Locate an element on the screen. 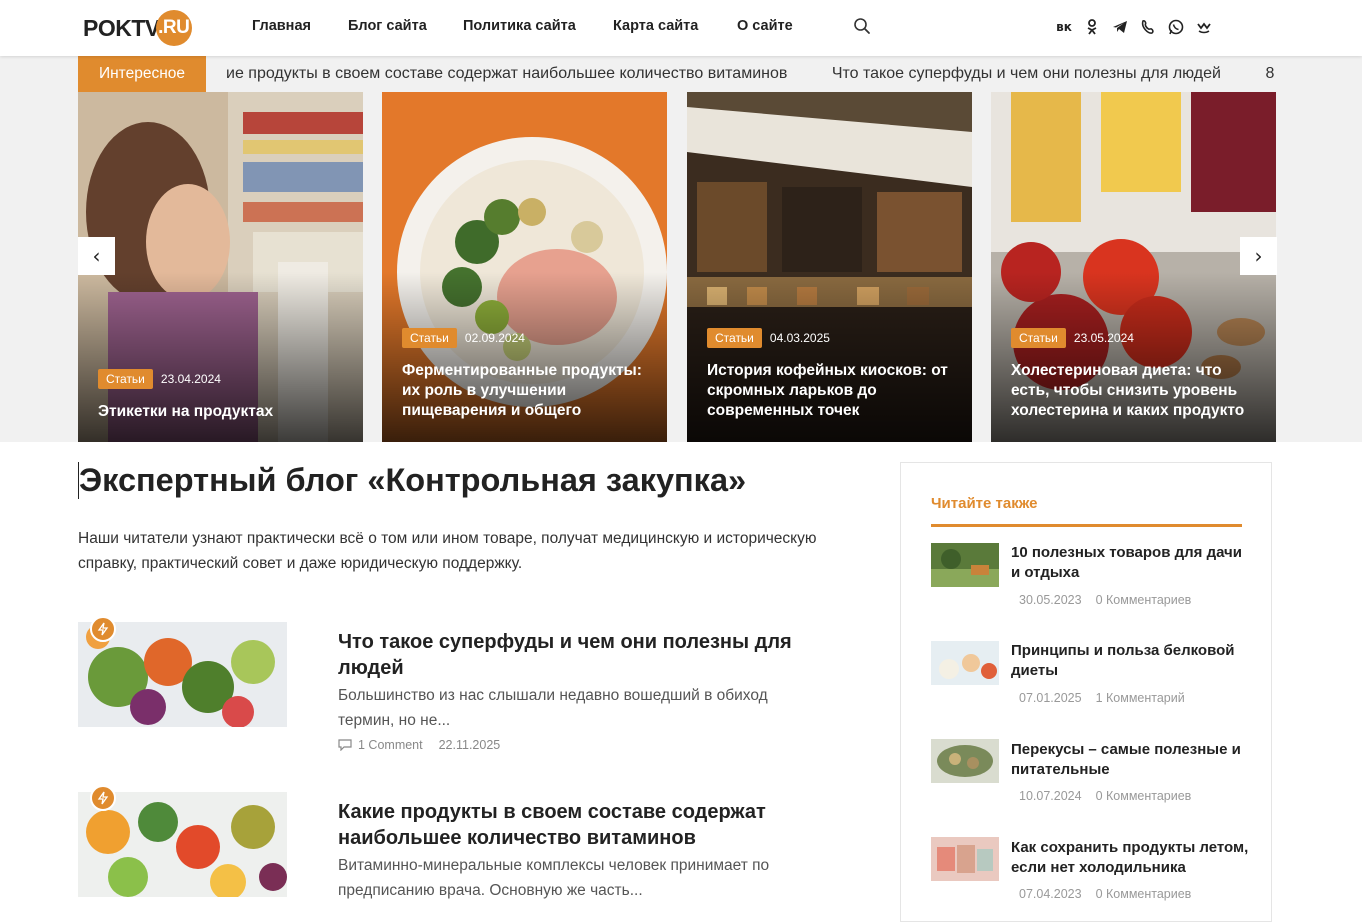 Image resolution: width=1362 pixels, height=922 pixels. search-icon is located at coordinates (862, 26).